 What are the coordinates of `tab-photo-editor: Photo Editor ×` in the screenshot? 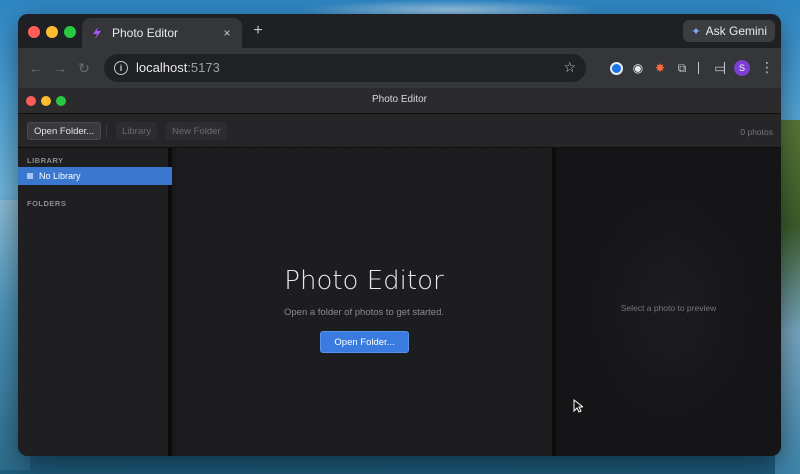 It's located at (162, 33).